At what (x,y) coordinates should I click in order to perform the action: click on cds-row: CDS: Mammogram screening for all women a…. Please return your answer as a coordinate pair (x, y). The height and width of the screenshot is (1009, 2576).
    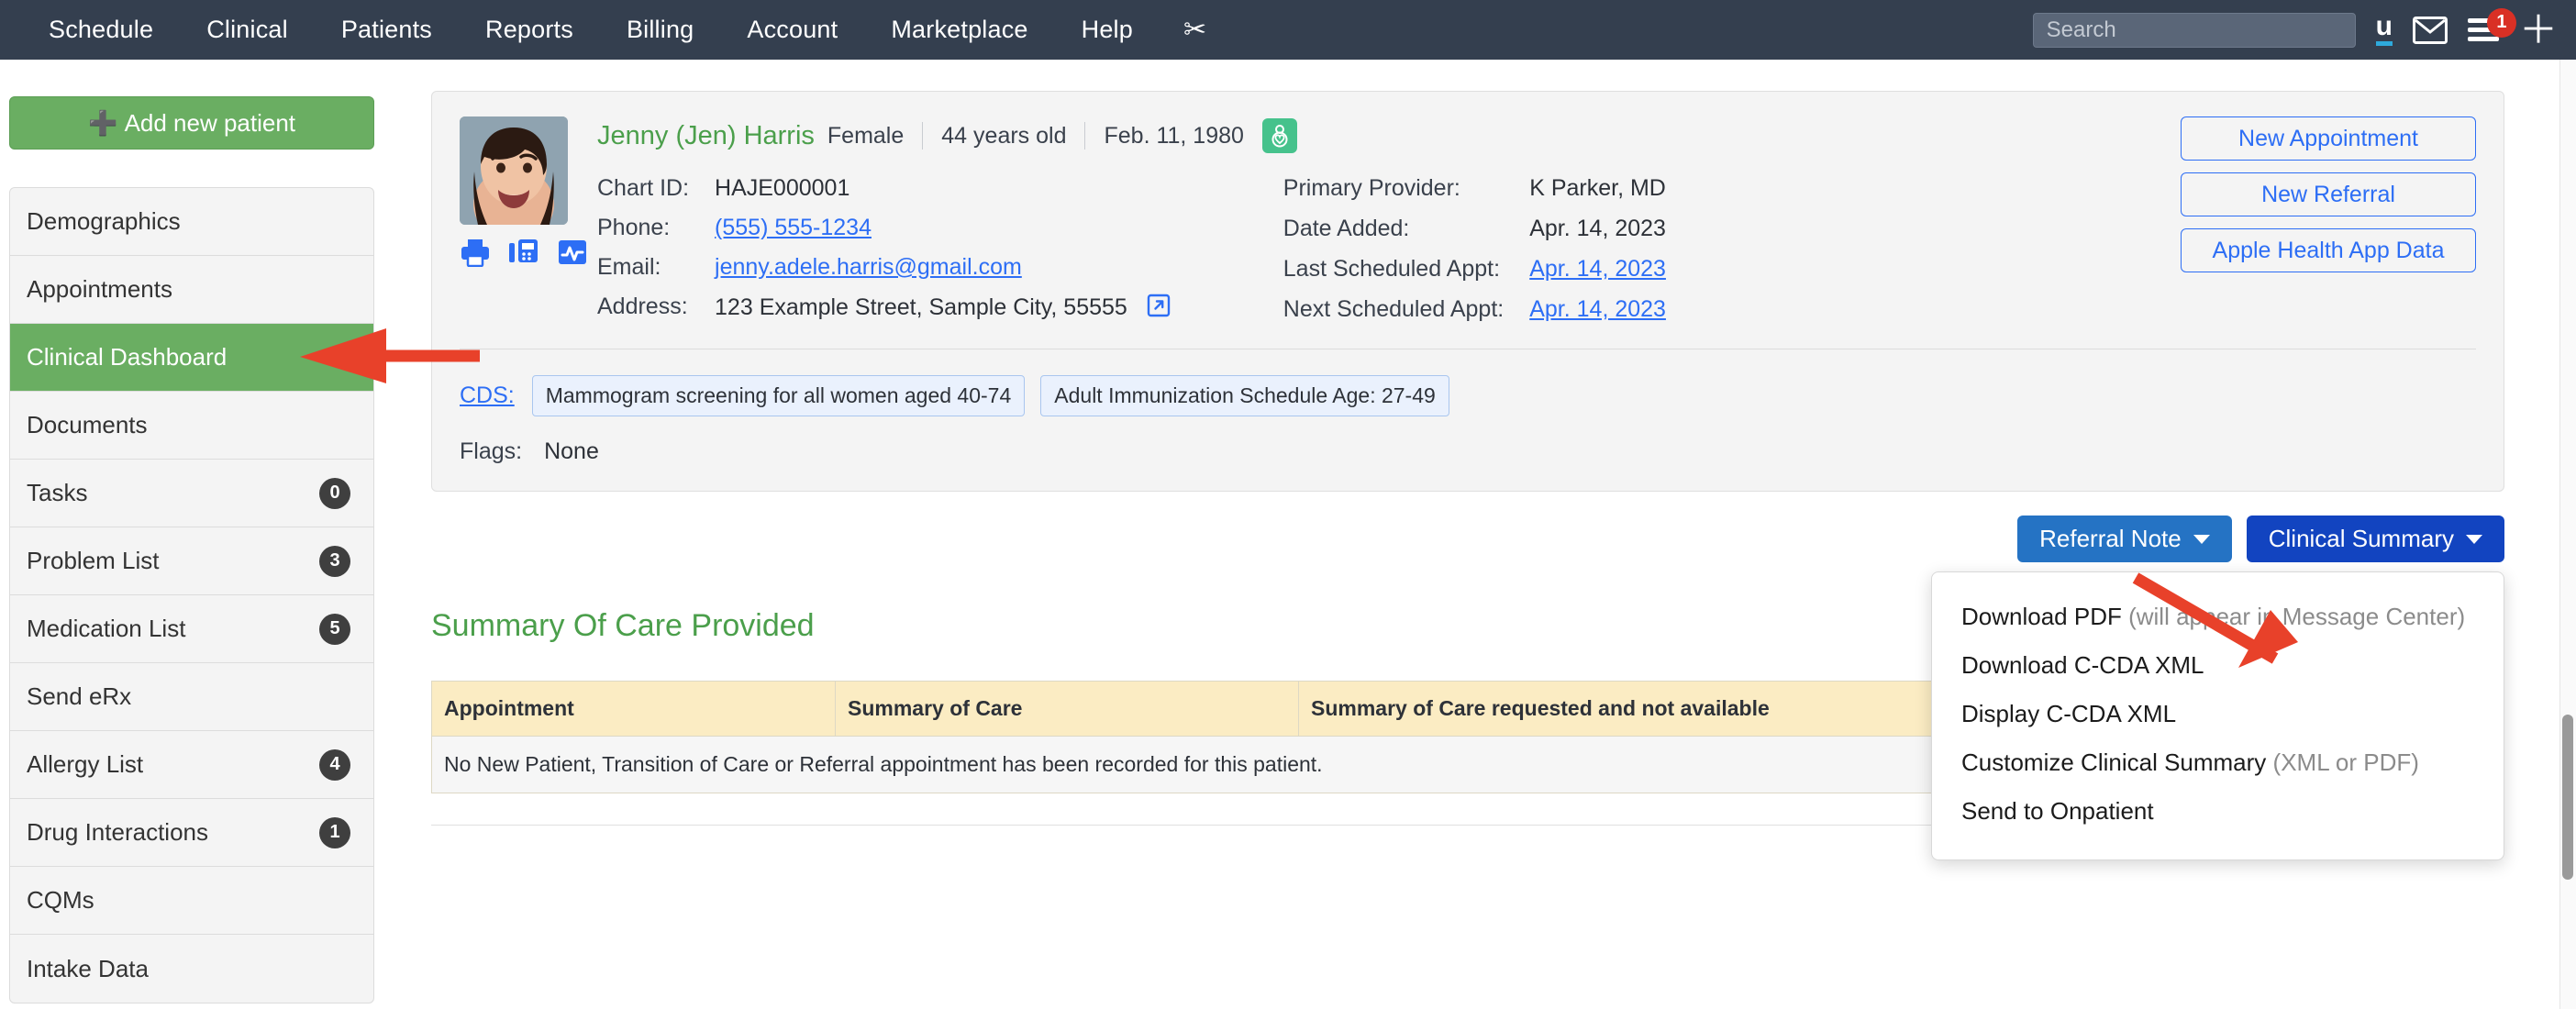
    Looking at the image, I should click on (1468, 395).